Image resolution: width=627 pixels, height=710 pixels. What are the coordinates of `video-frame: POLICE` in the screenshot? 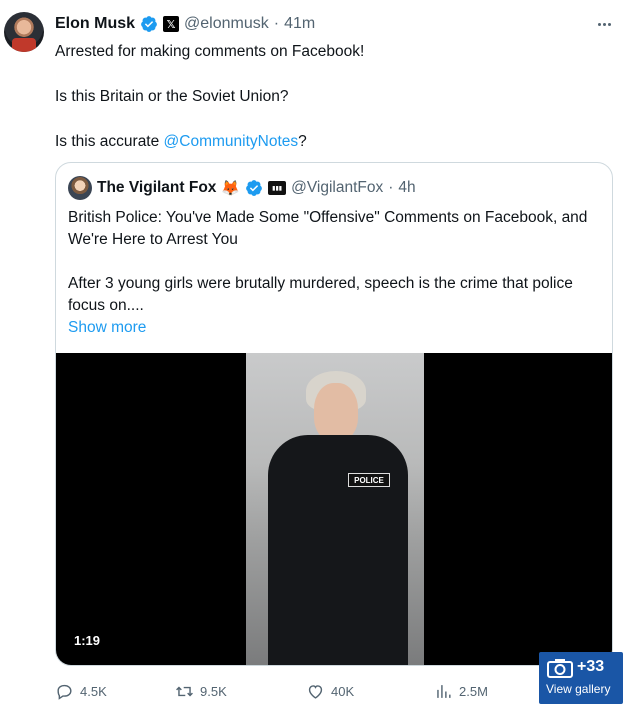 It's located at (335, 509).